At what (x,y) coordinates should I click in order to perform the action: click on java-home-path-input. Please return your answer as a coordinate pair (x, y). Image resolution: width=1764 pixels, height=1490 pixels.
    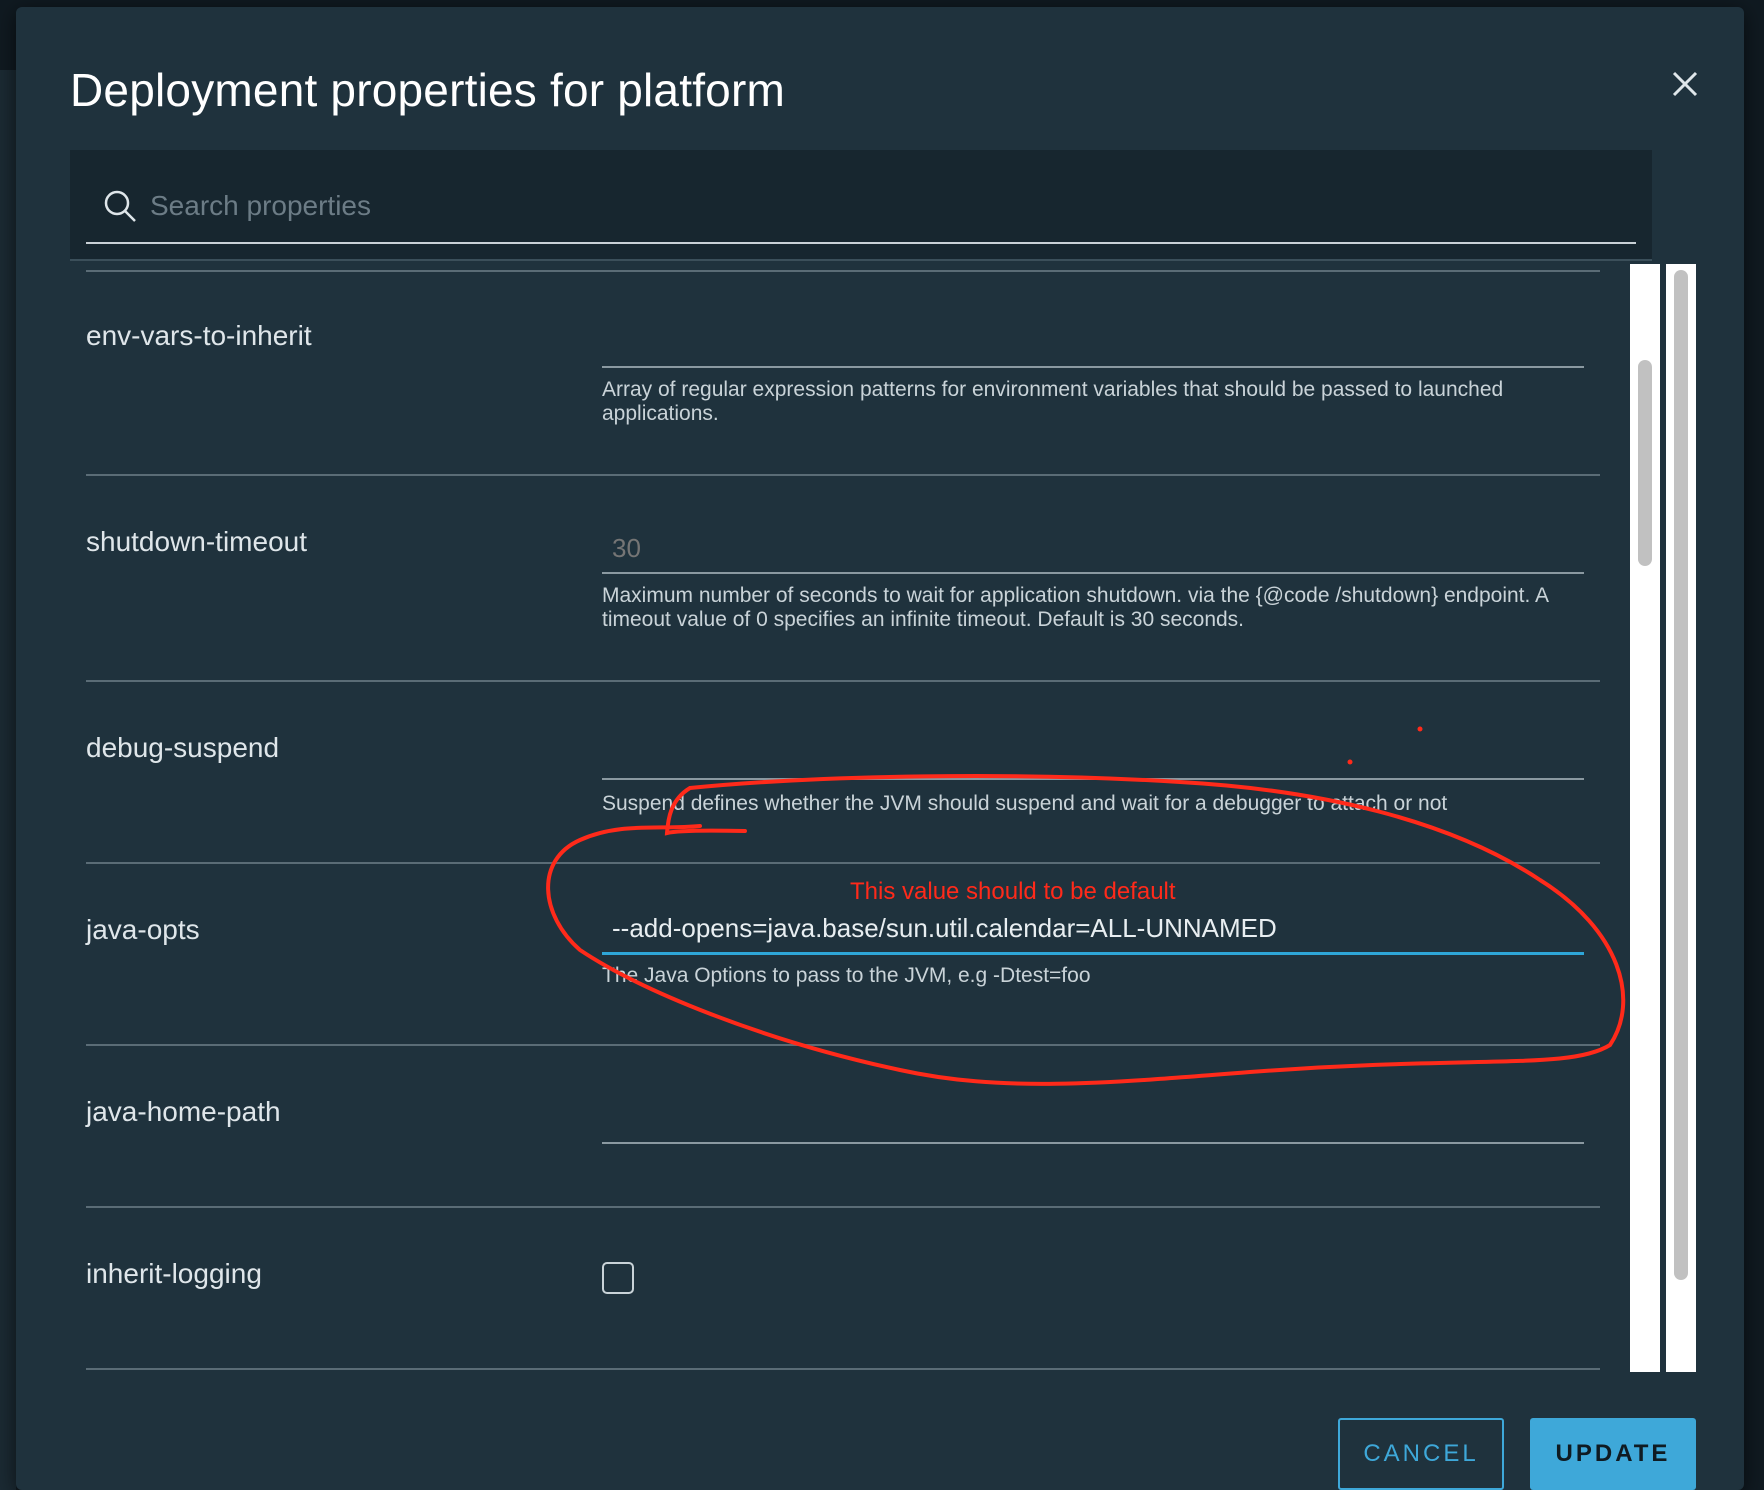
    Looking at the image, I should click on (1093, 1118).